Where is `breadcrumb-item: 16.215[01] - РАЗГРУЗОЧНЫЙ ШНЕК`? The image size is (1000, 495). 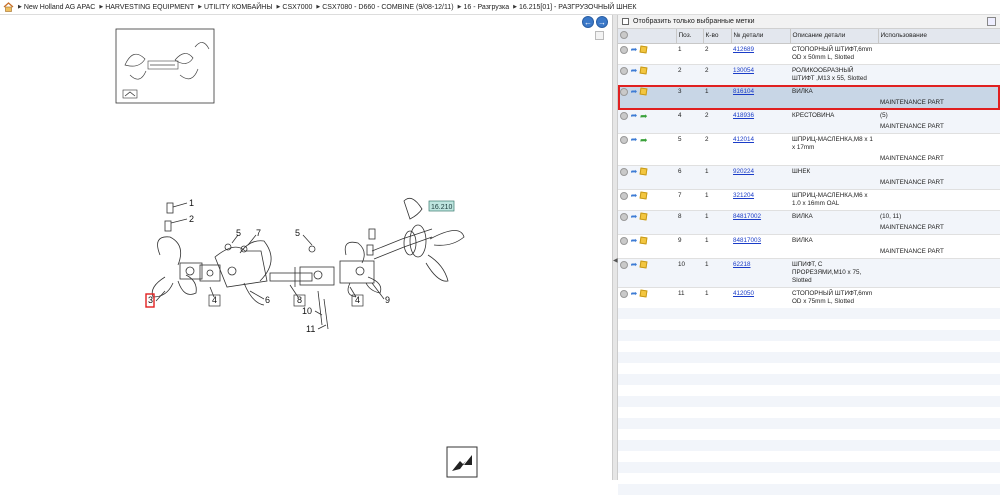
breadcrumb-item: 16.215[01] - РАЗГРУЗОЧНЫЙ ШНЕК is located at coordinates (574, 7).